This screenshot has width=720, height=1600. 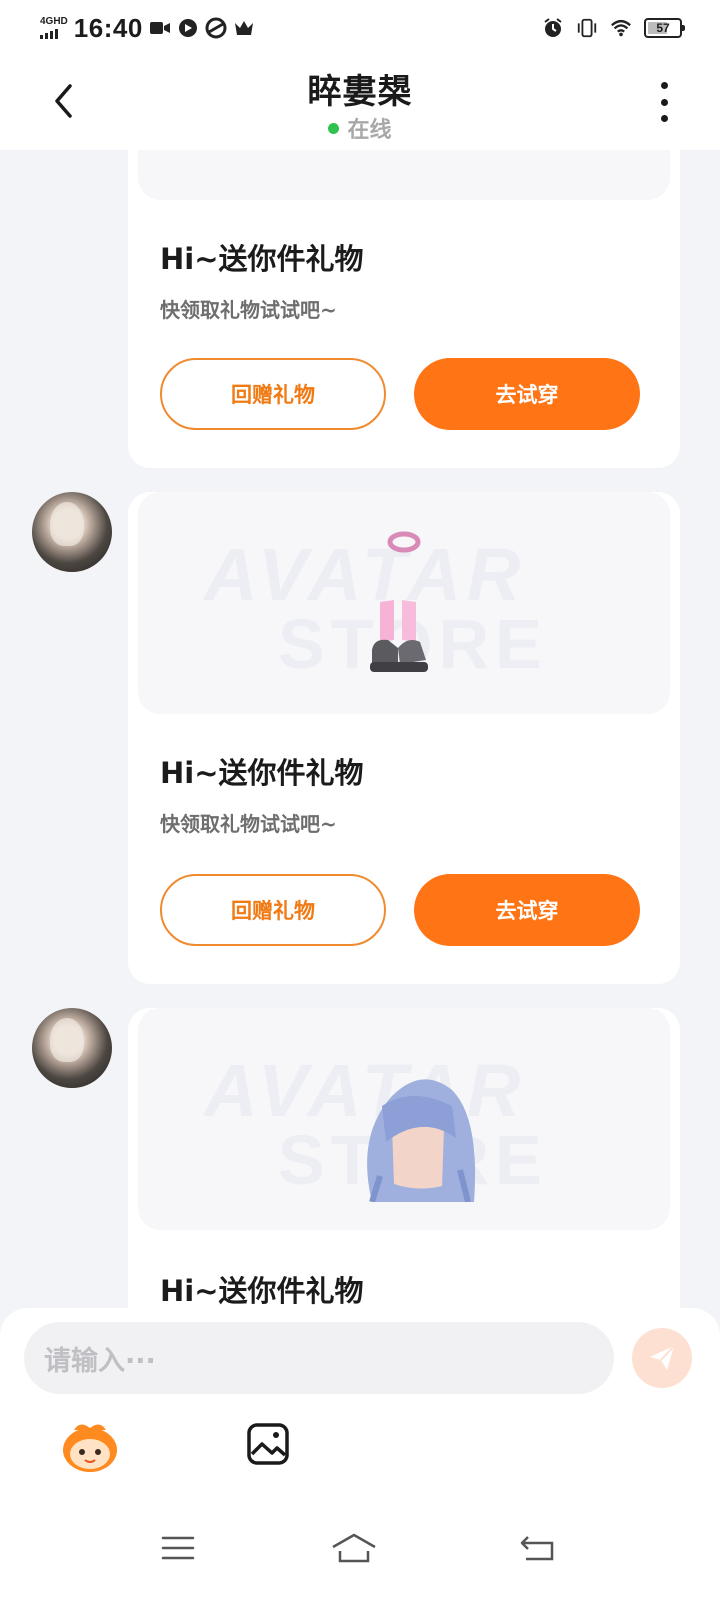 I want to click on home-icon, so click(x=354, y=1548).